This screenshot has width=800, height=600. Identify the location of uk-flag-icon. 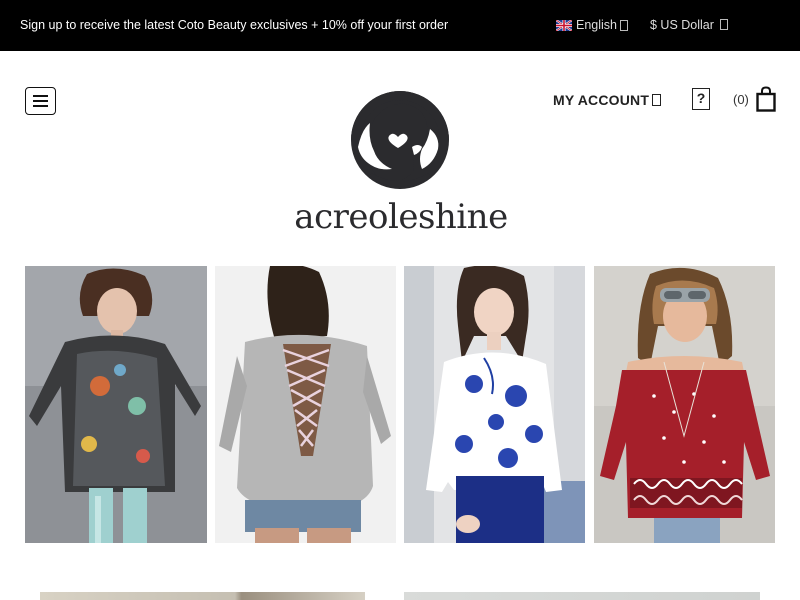
(564, 25).